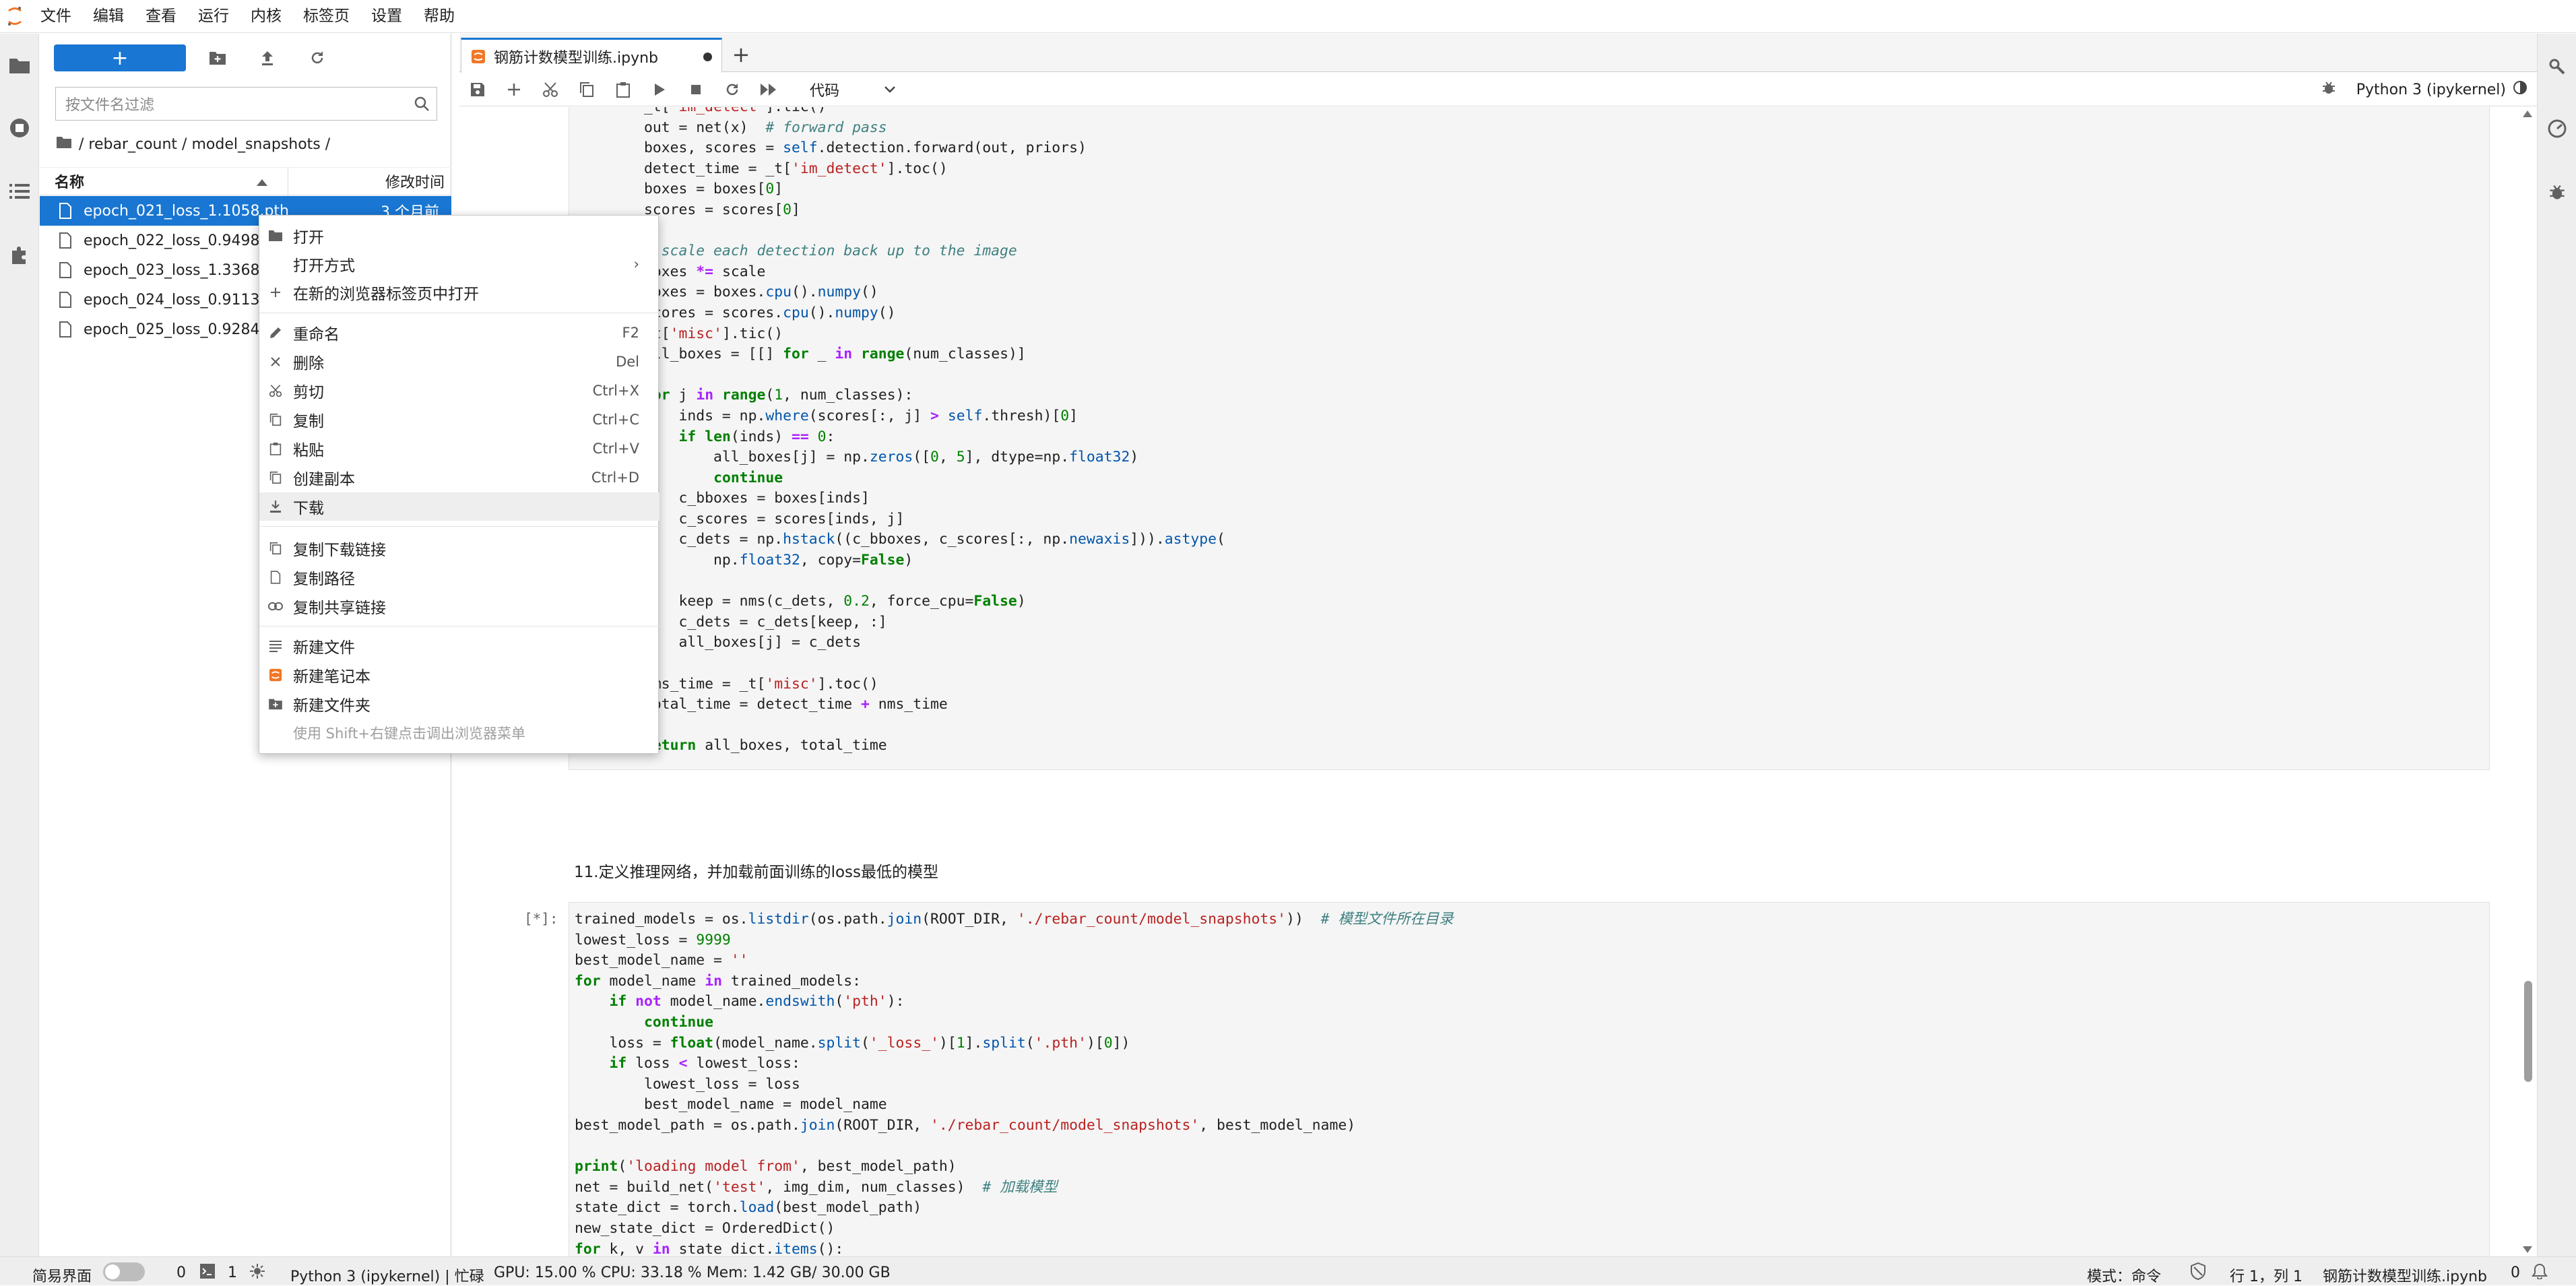  Describe the element at coordinates (459, 333) in the screenshot. I see `menu-item-rename: 重命名 F2` at that location.